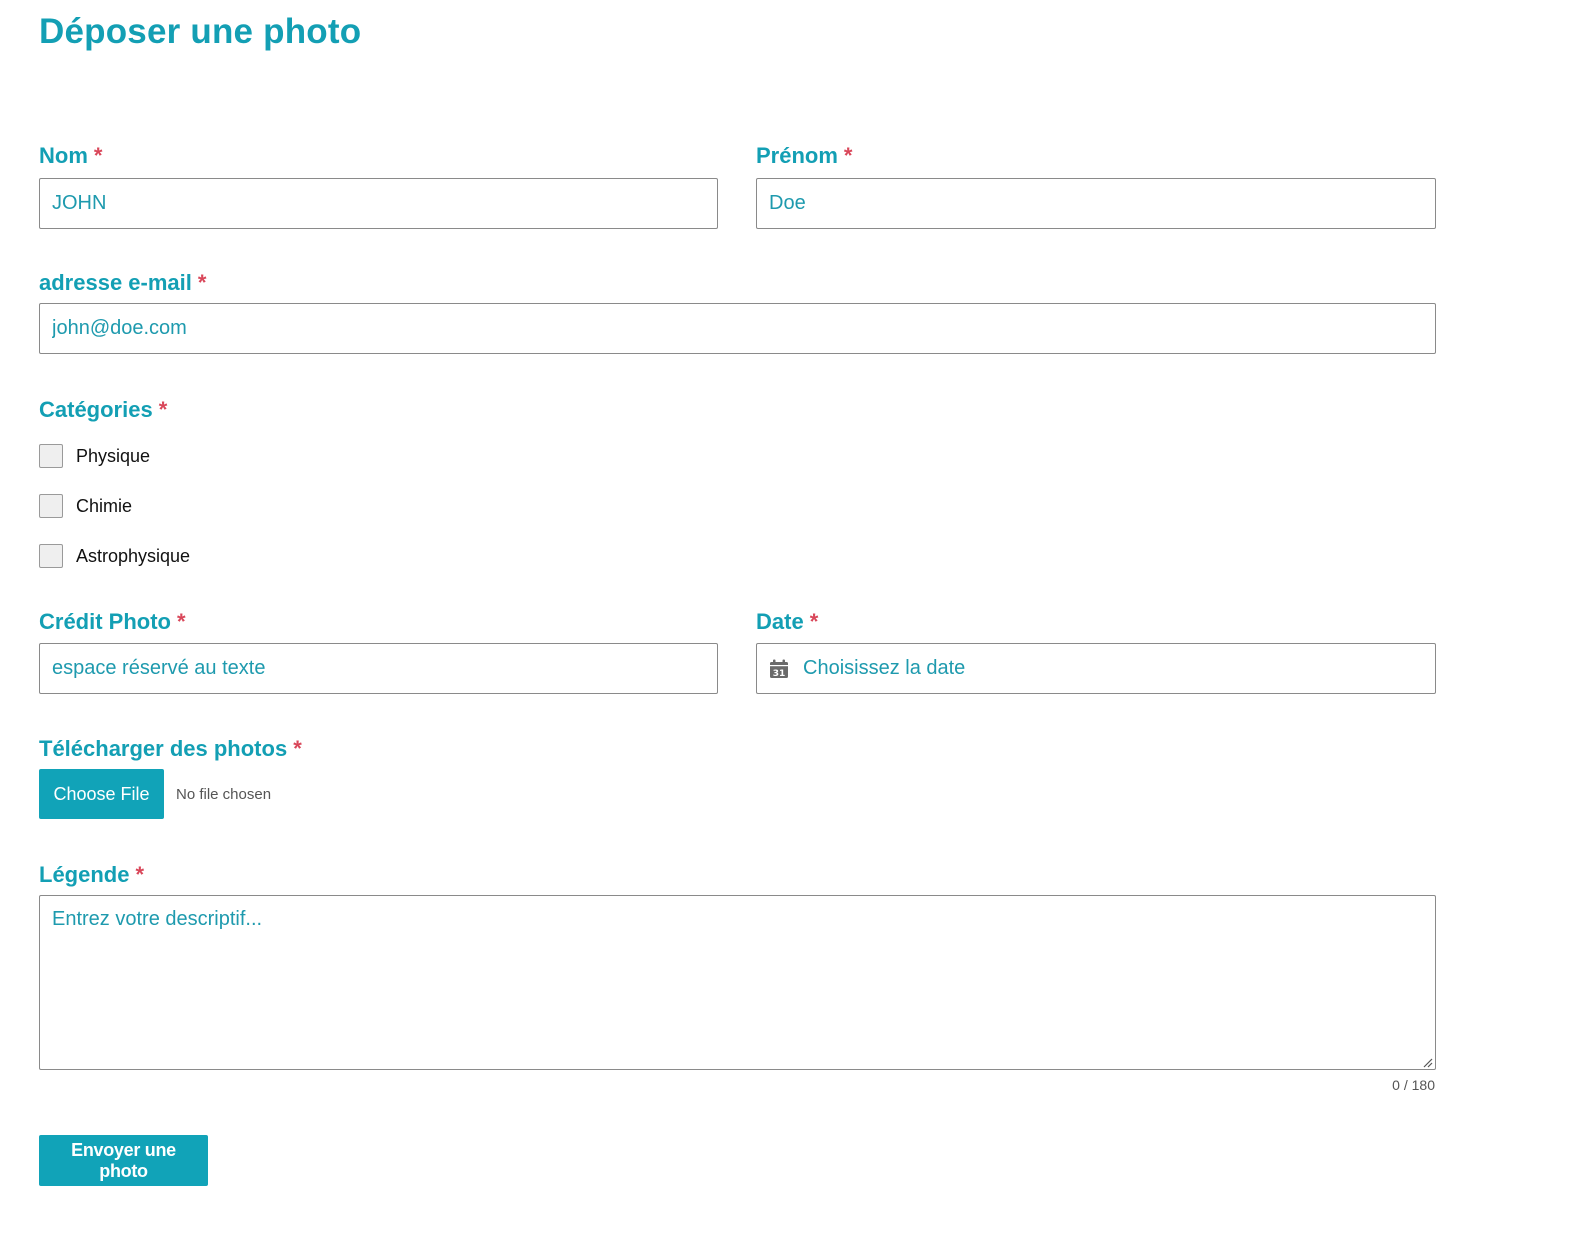 Image resolution: width=1572 pixels, height=1233 pixels. Describe the element at coordinates (63, 155) in the screenshot. I see `nom-label-text: Nom` at that location.